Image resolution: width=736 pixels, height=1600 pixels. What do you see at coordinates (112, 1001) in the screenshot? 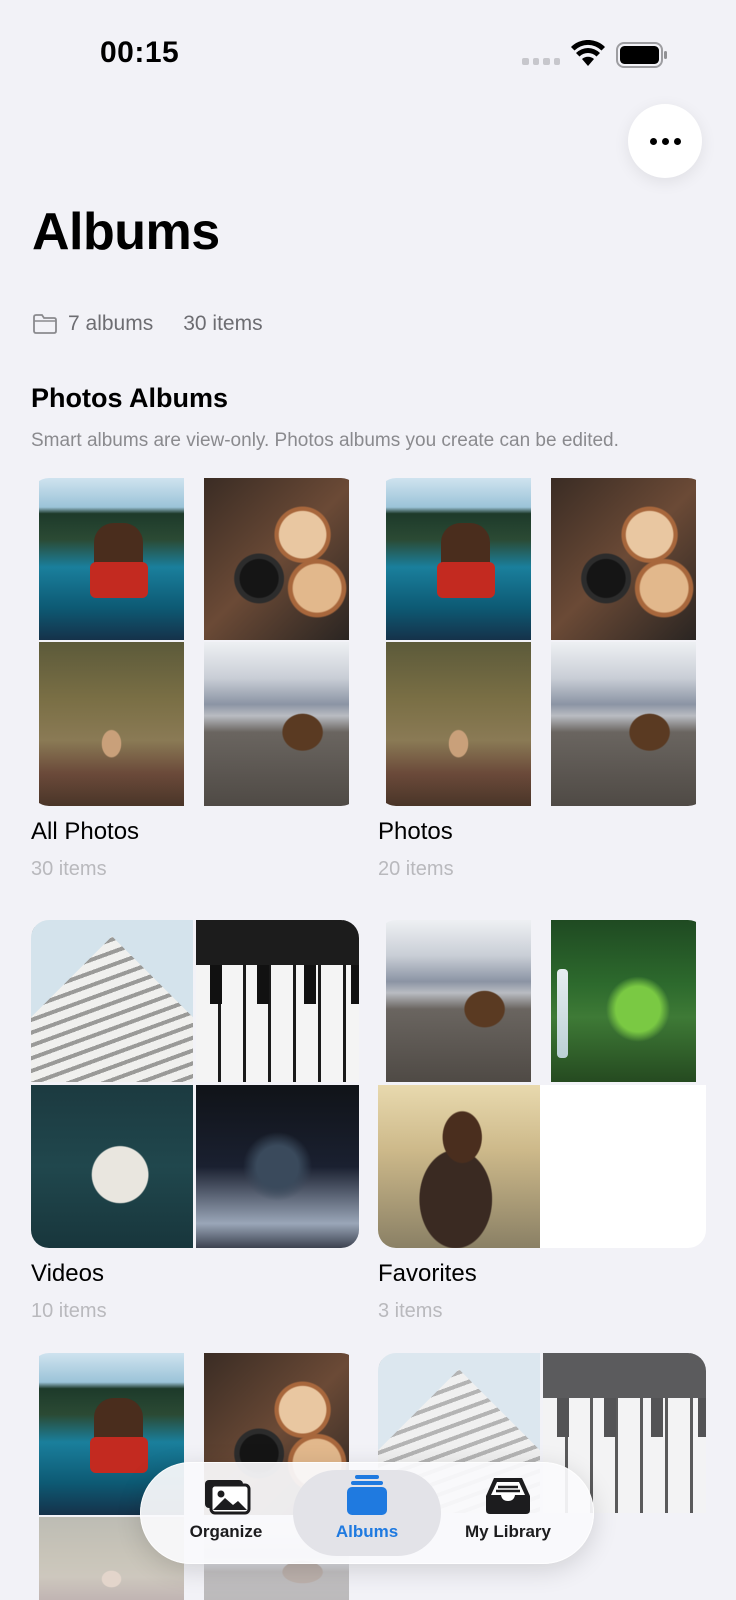
I see `photo-building` at bounding box center [112, 1001].